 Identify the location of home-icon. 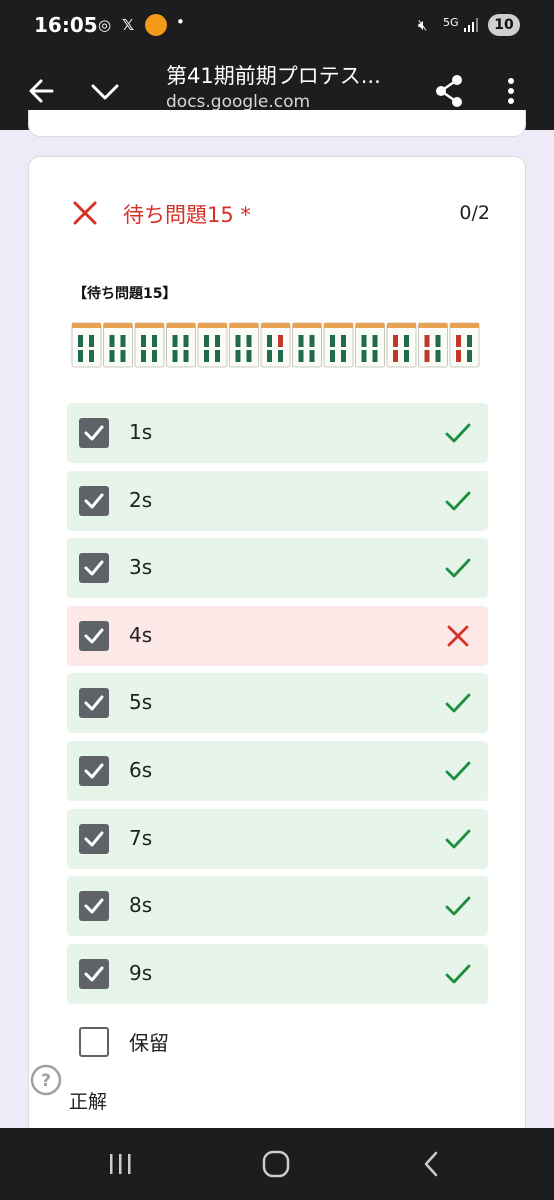
(276, 1164).